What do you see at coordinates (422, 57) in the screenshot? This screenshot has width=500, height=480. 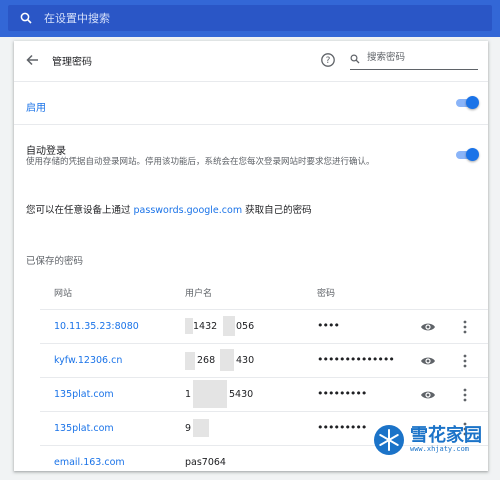 I see `password-search-input` at bounding box center [422, 57].